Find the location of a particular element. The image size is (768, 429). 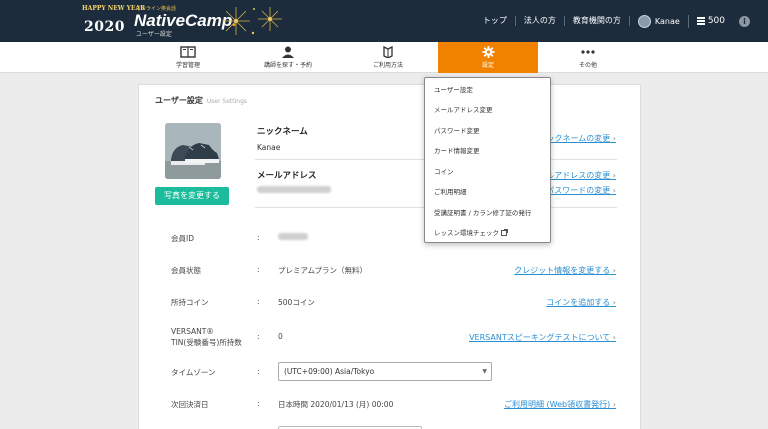

coins-value: 500コイン is located at coordinates (296, 302).